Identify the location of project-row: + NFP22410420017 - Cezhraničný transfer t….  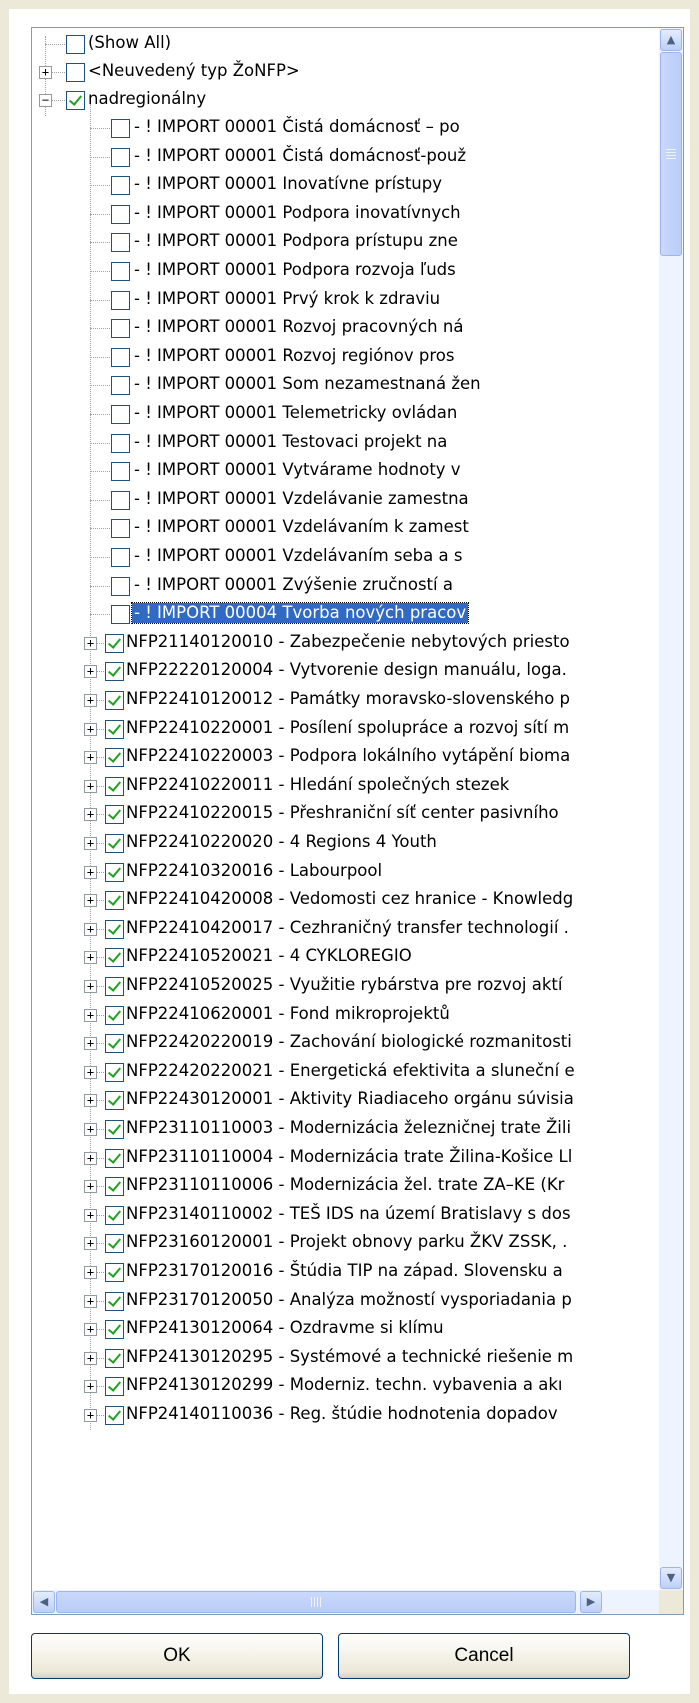
(345, 928).